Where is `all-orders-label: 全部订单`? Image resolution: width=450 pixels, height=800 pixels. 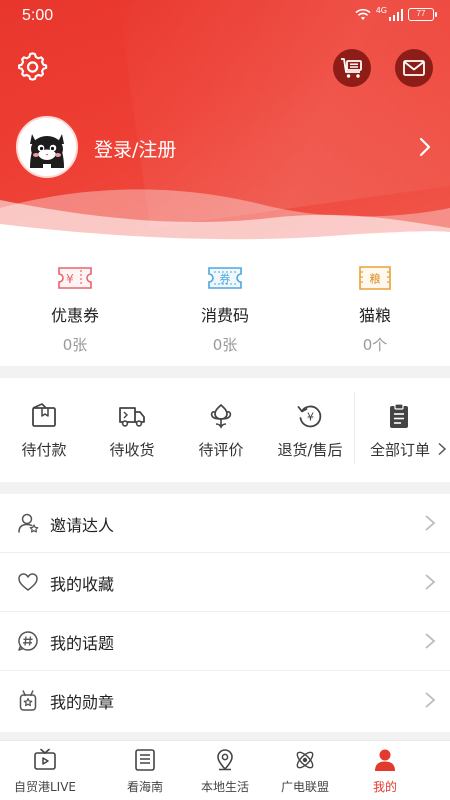 all-orders-label: 全部订单 is located at coordinates (400, 450).